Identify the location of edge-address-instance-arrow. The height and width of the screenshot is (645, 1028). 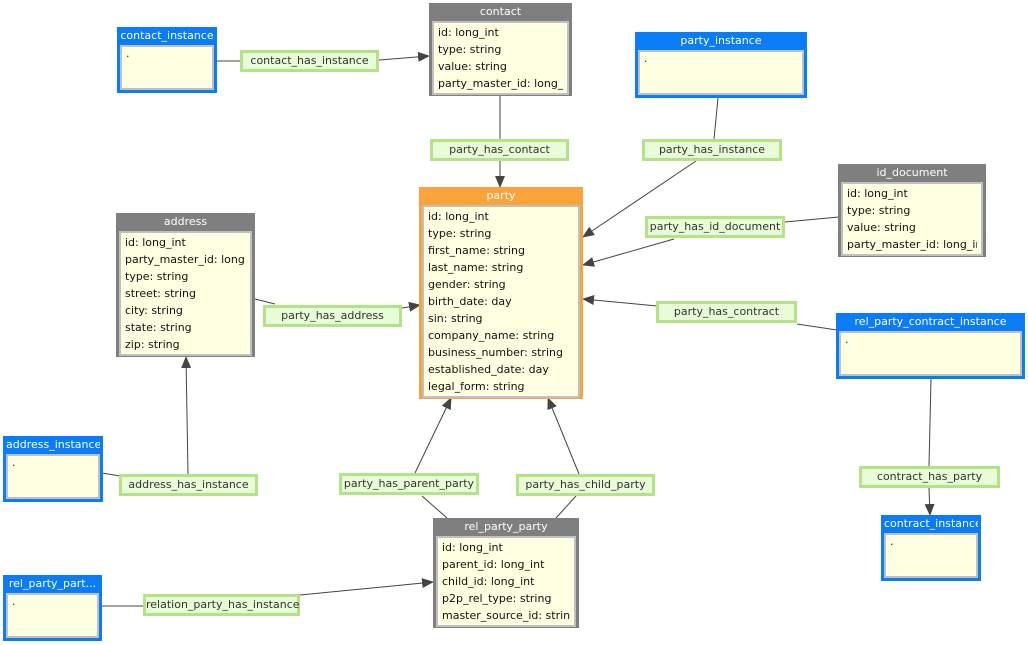
(186, 415).